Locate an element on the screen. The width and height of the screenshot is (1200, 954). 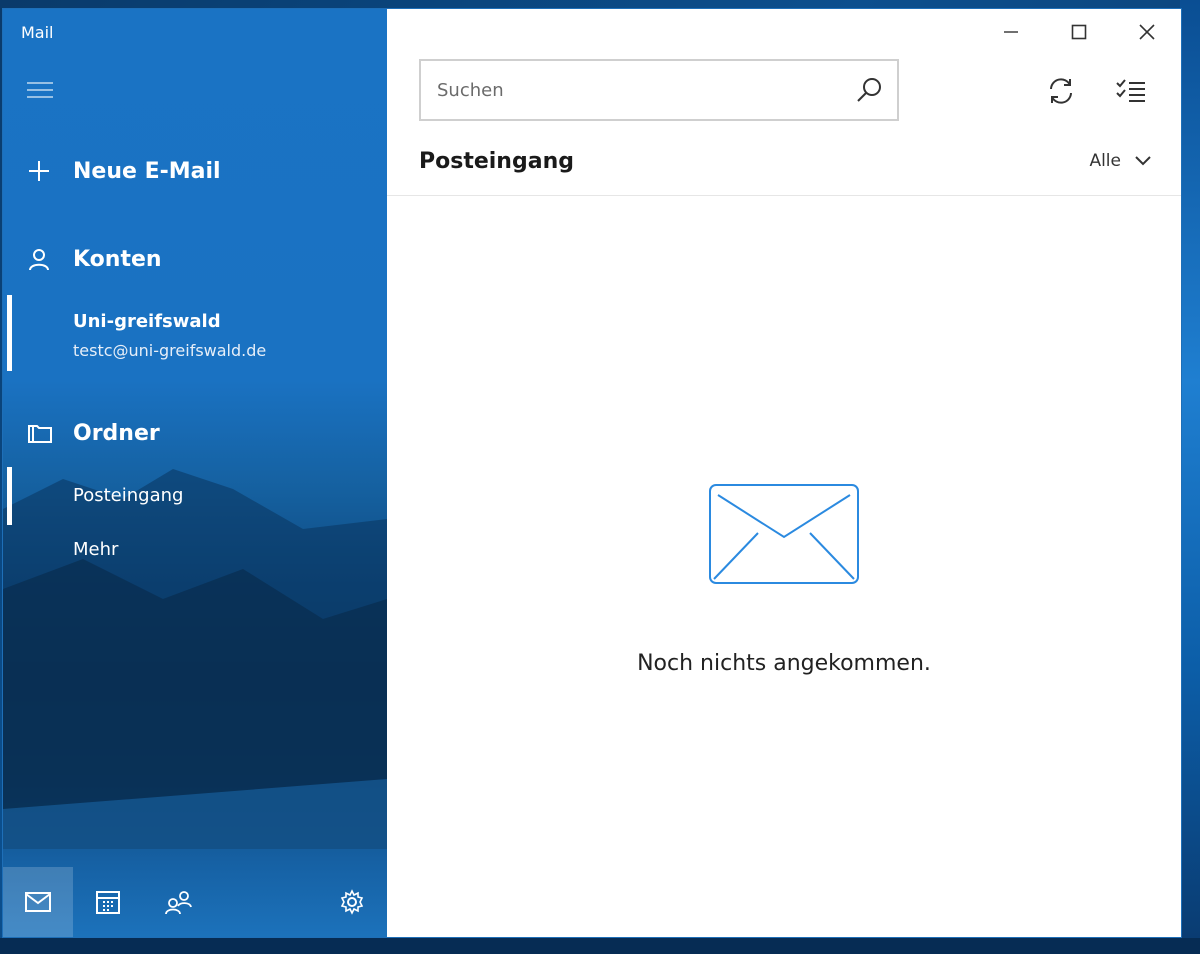
people-icon is located at coordinates (178, 903).